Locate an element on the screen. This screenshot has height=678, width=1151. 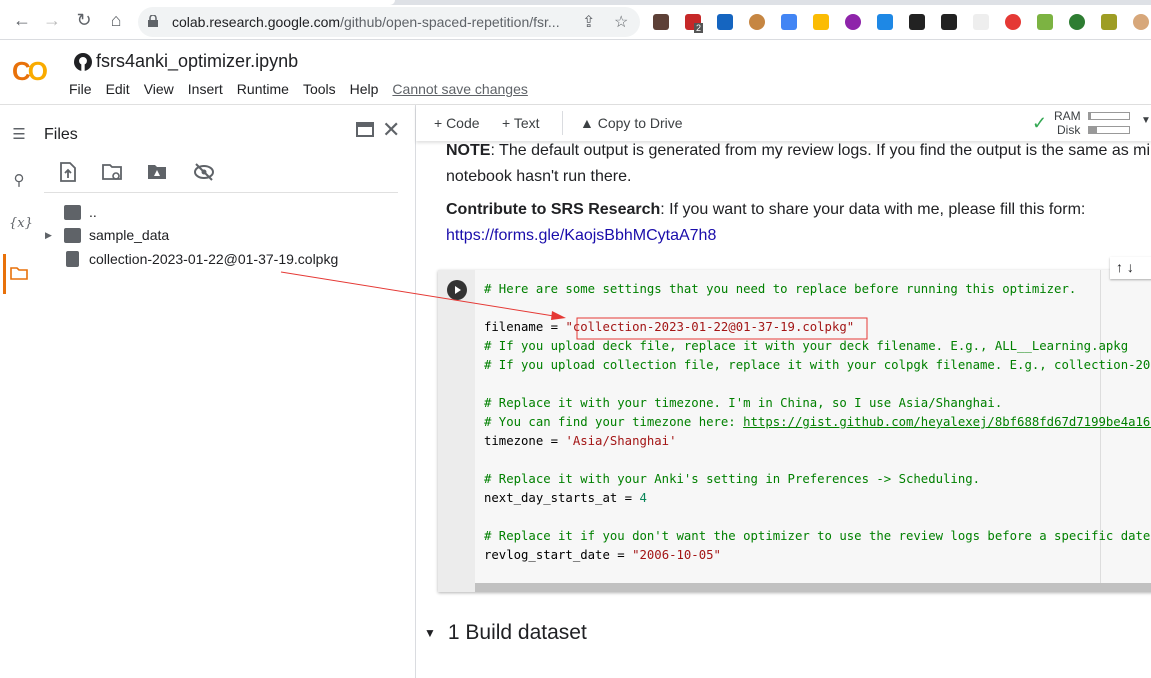
upload-file-icon is located at coordinates (68, 172).